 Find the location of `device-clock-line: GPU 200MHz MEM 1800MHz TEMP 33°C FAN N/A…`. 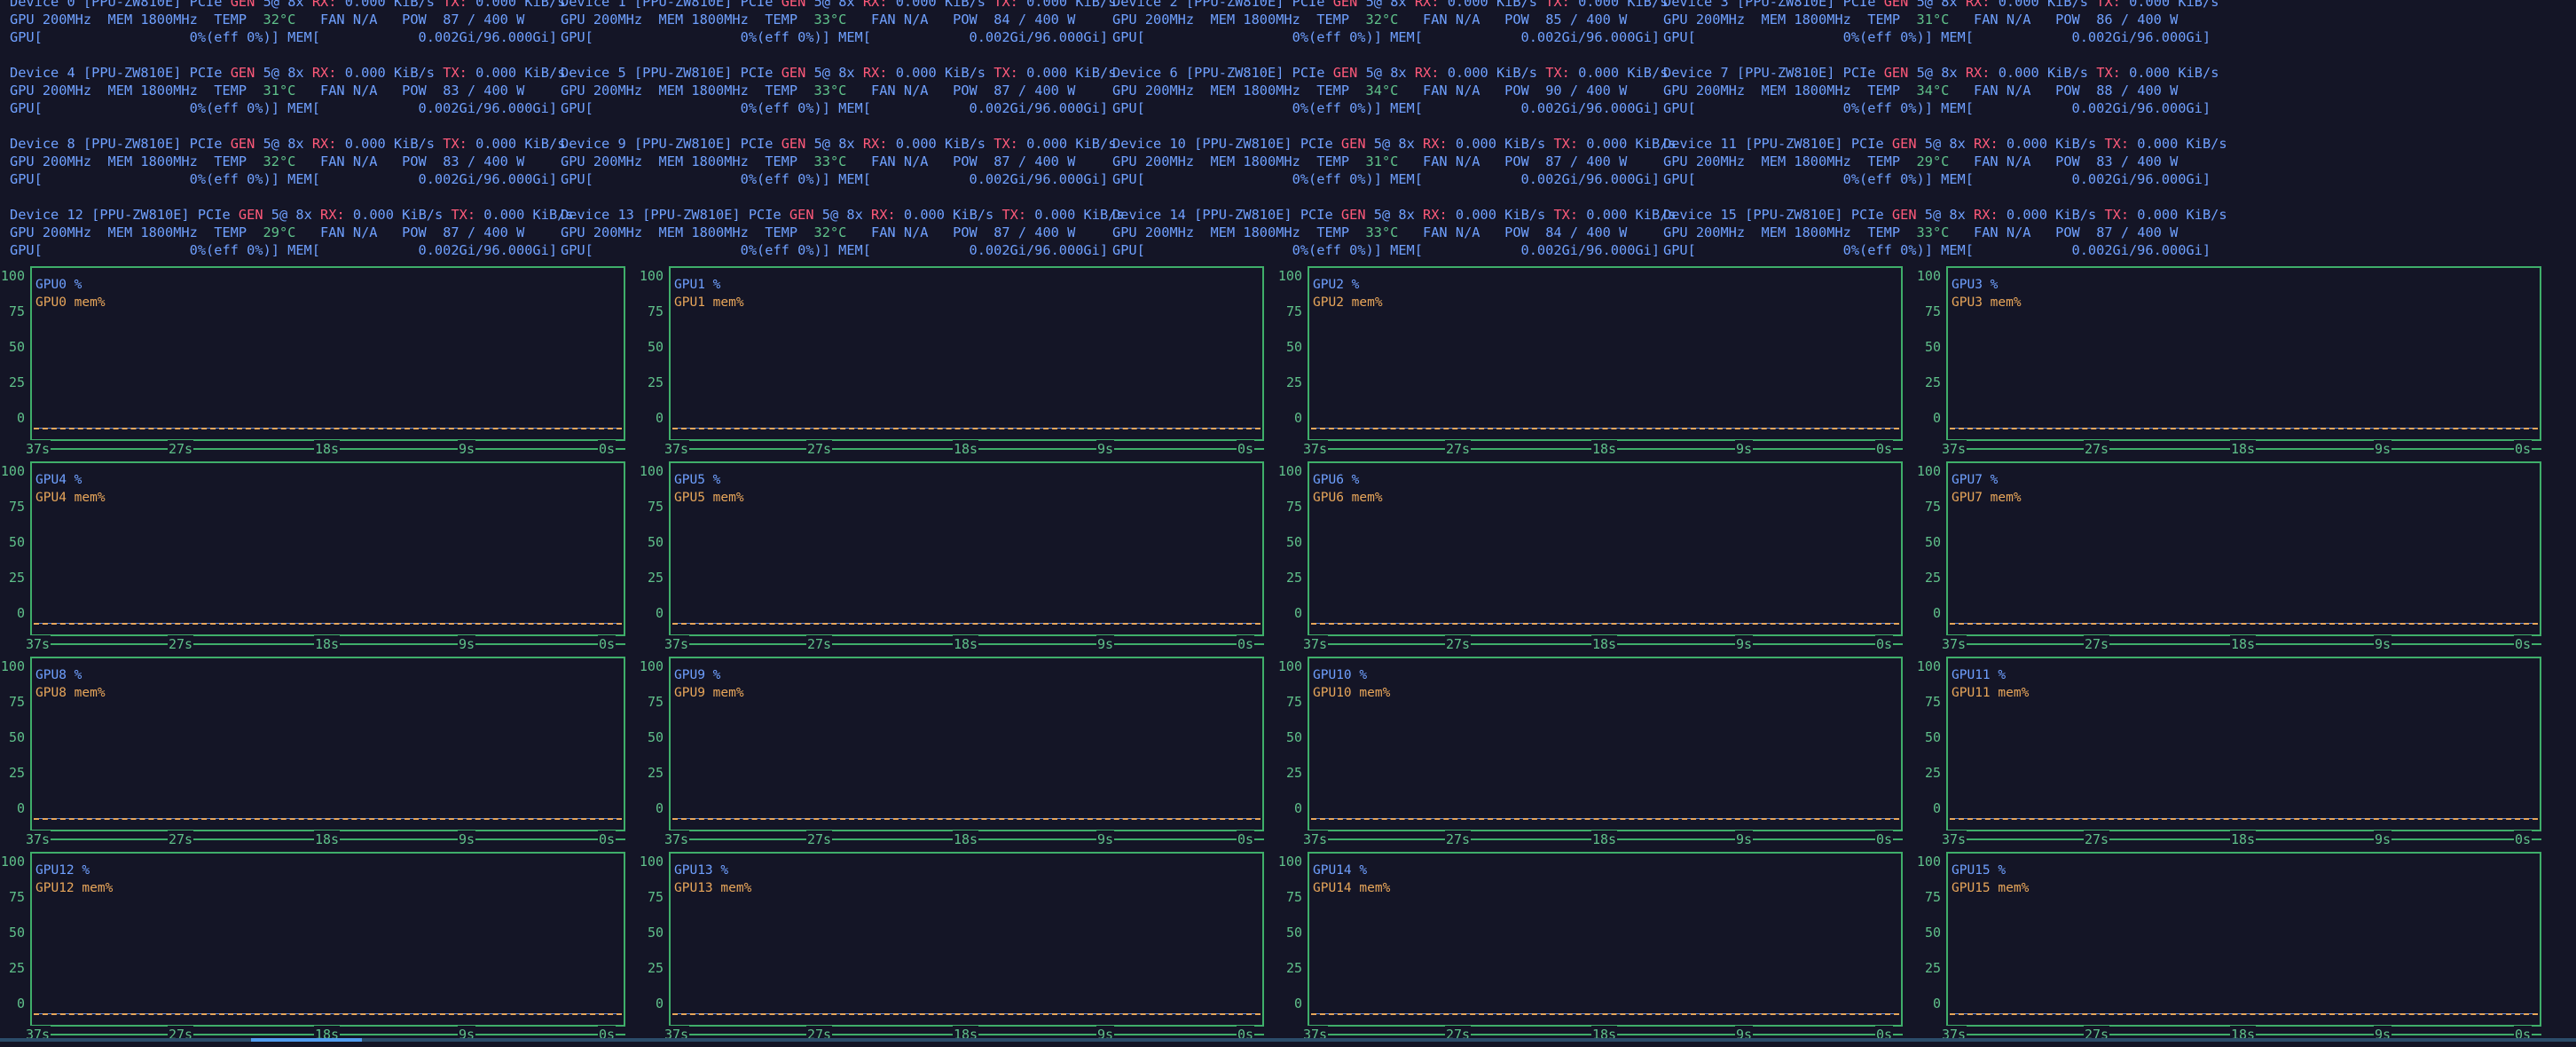

device-clock-line: GPU 200MHz MEM 1800MHz TEMP 33°C FAN N/A… is located at coordinates (818, 161).